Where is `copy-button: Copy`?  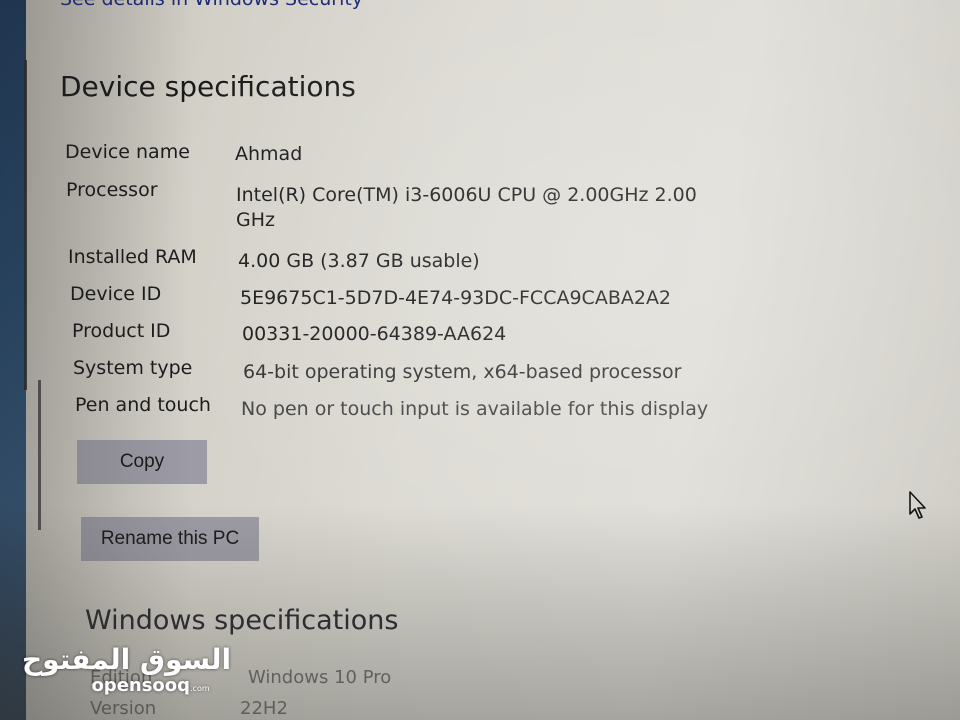 copy-button: Copy is located at coordinates (142, 462).